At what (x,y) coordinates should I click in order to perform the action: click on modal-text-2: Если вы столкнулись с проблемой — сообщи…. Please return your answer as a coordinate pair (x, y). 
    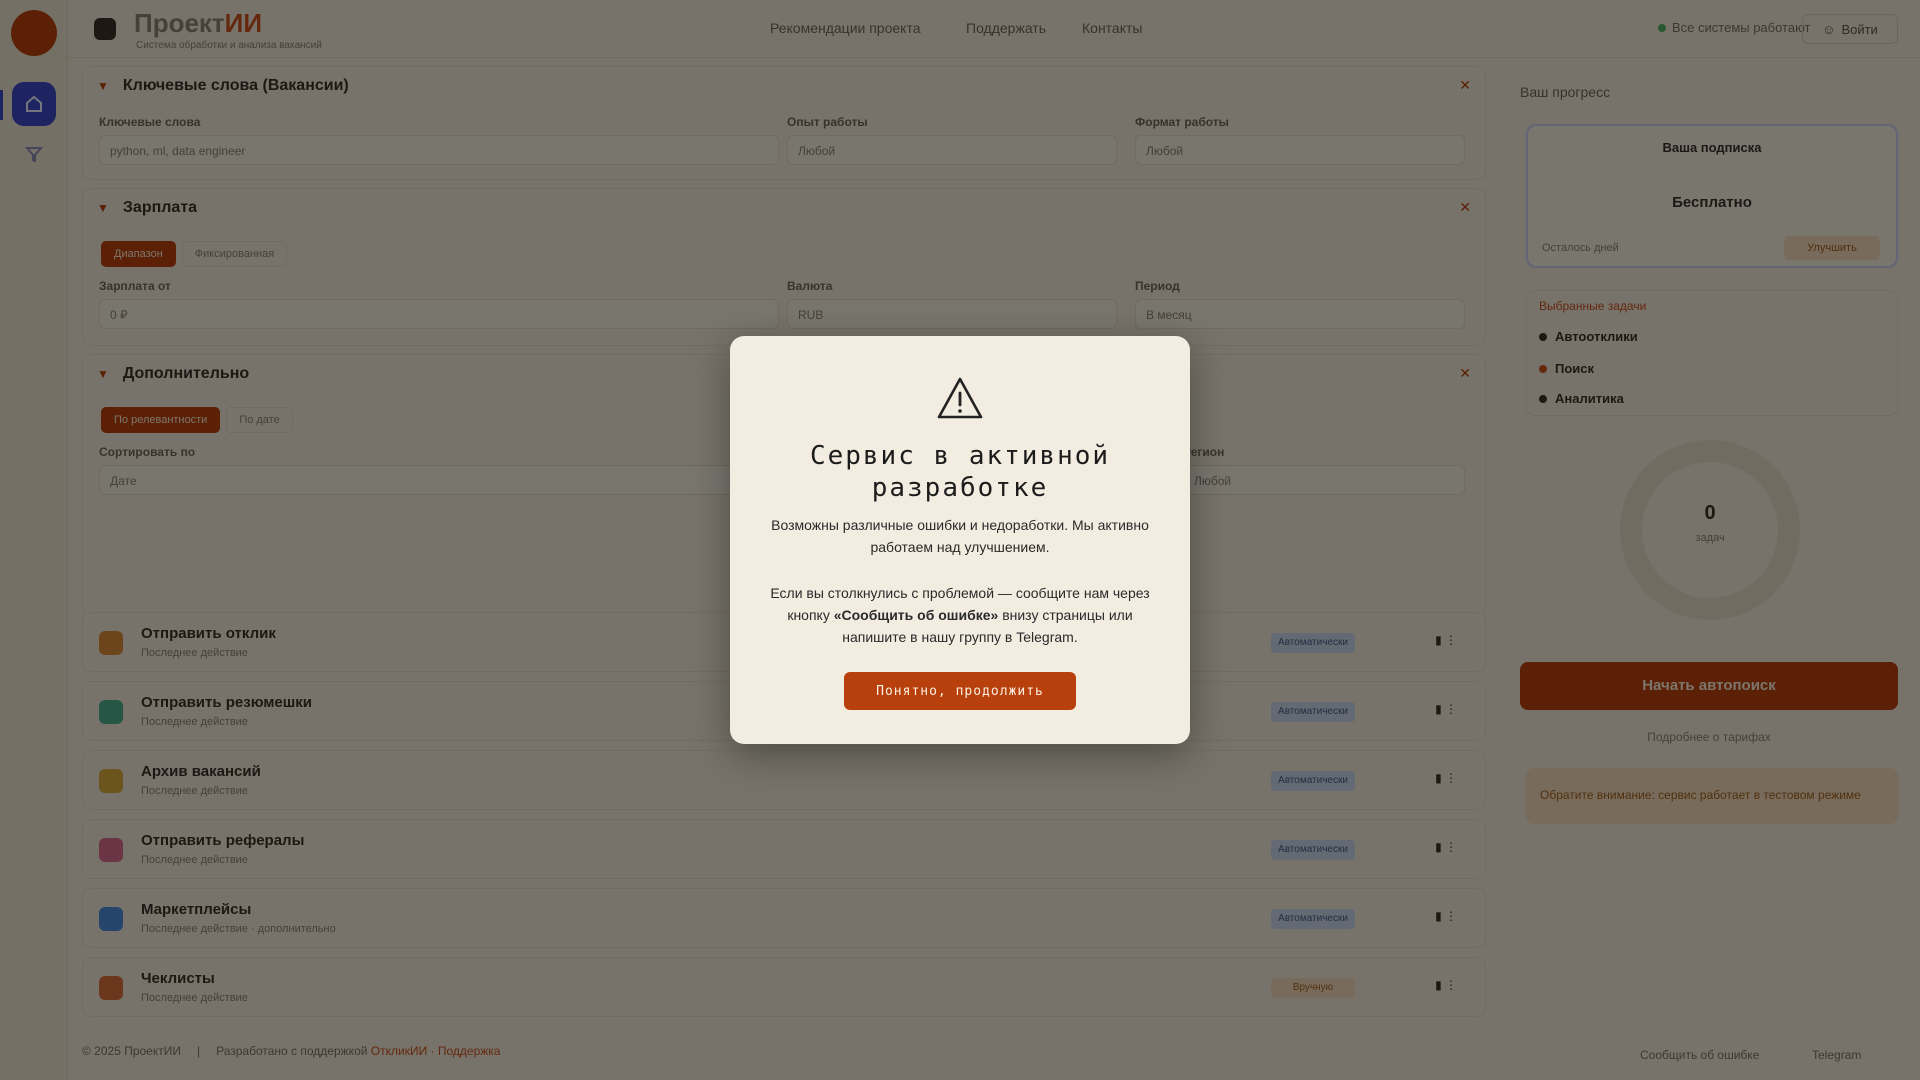
    Looking at the image, I should click on (960, 615).